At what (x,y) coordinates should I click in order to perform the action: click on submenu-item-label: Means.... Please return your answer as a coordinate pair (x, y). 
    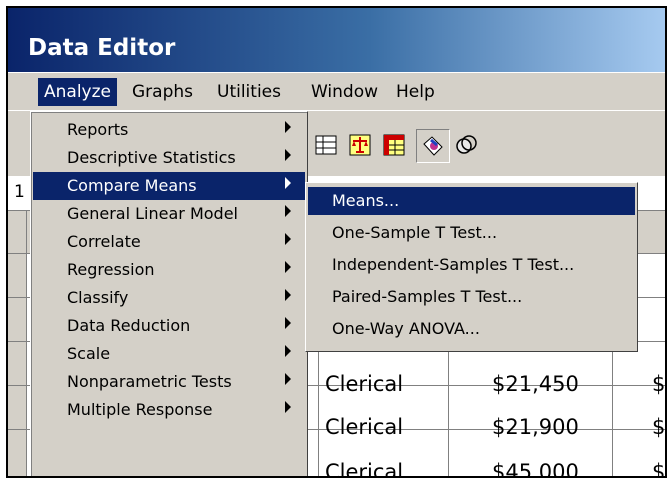
    Looking at the image, I should click on (366, 200).